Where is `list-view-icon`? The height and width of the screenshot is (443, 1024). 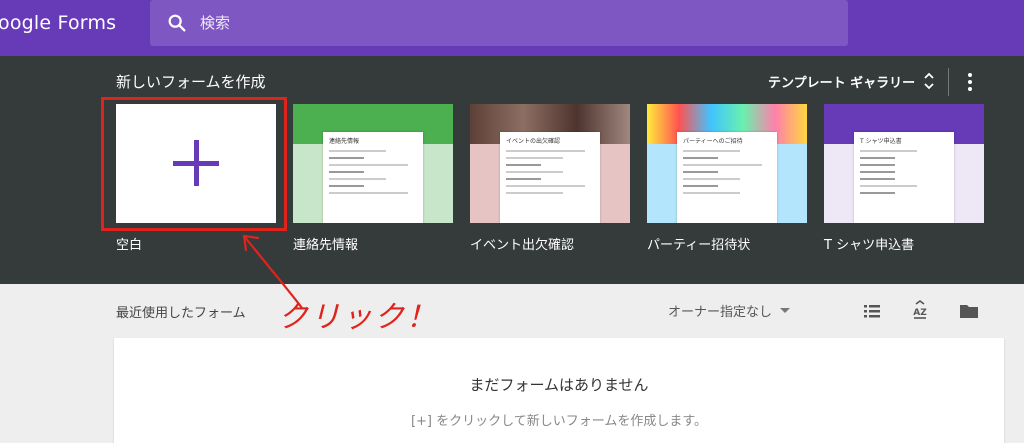 list-view-icon is located at coordinates (872, 311).